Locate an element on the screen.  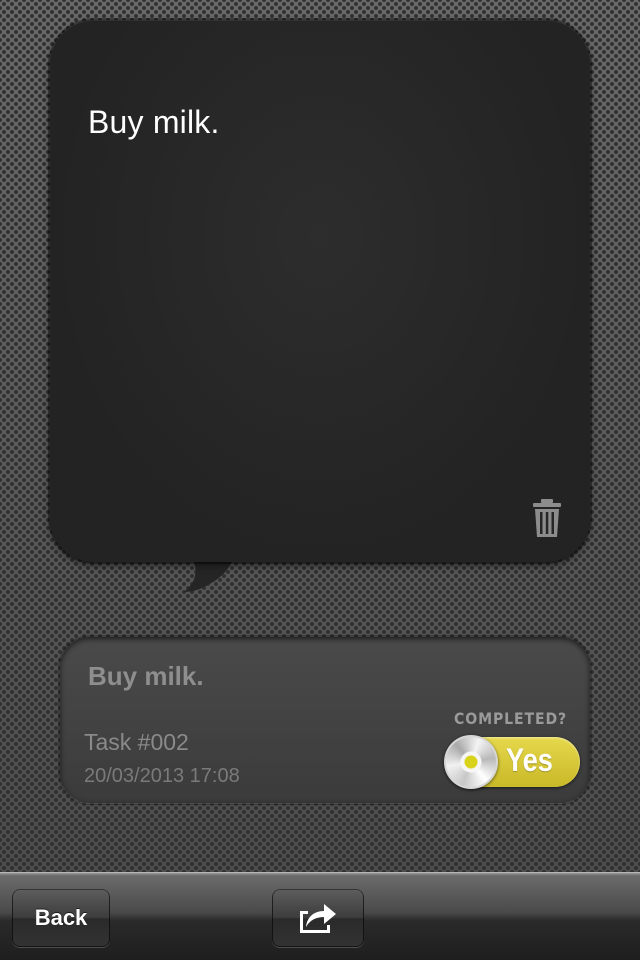
share-icon is located at coordinates (318, 918).